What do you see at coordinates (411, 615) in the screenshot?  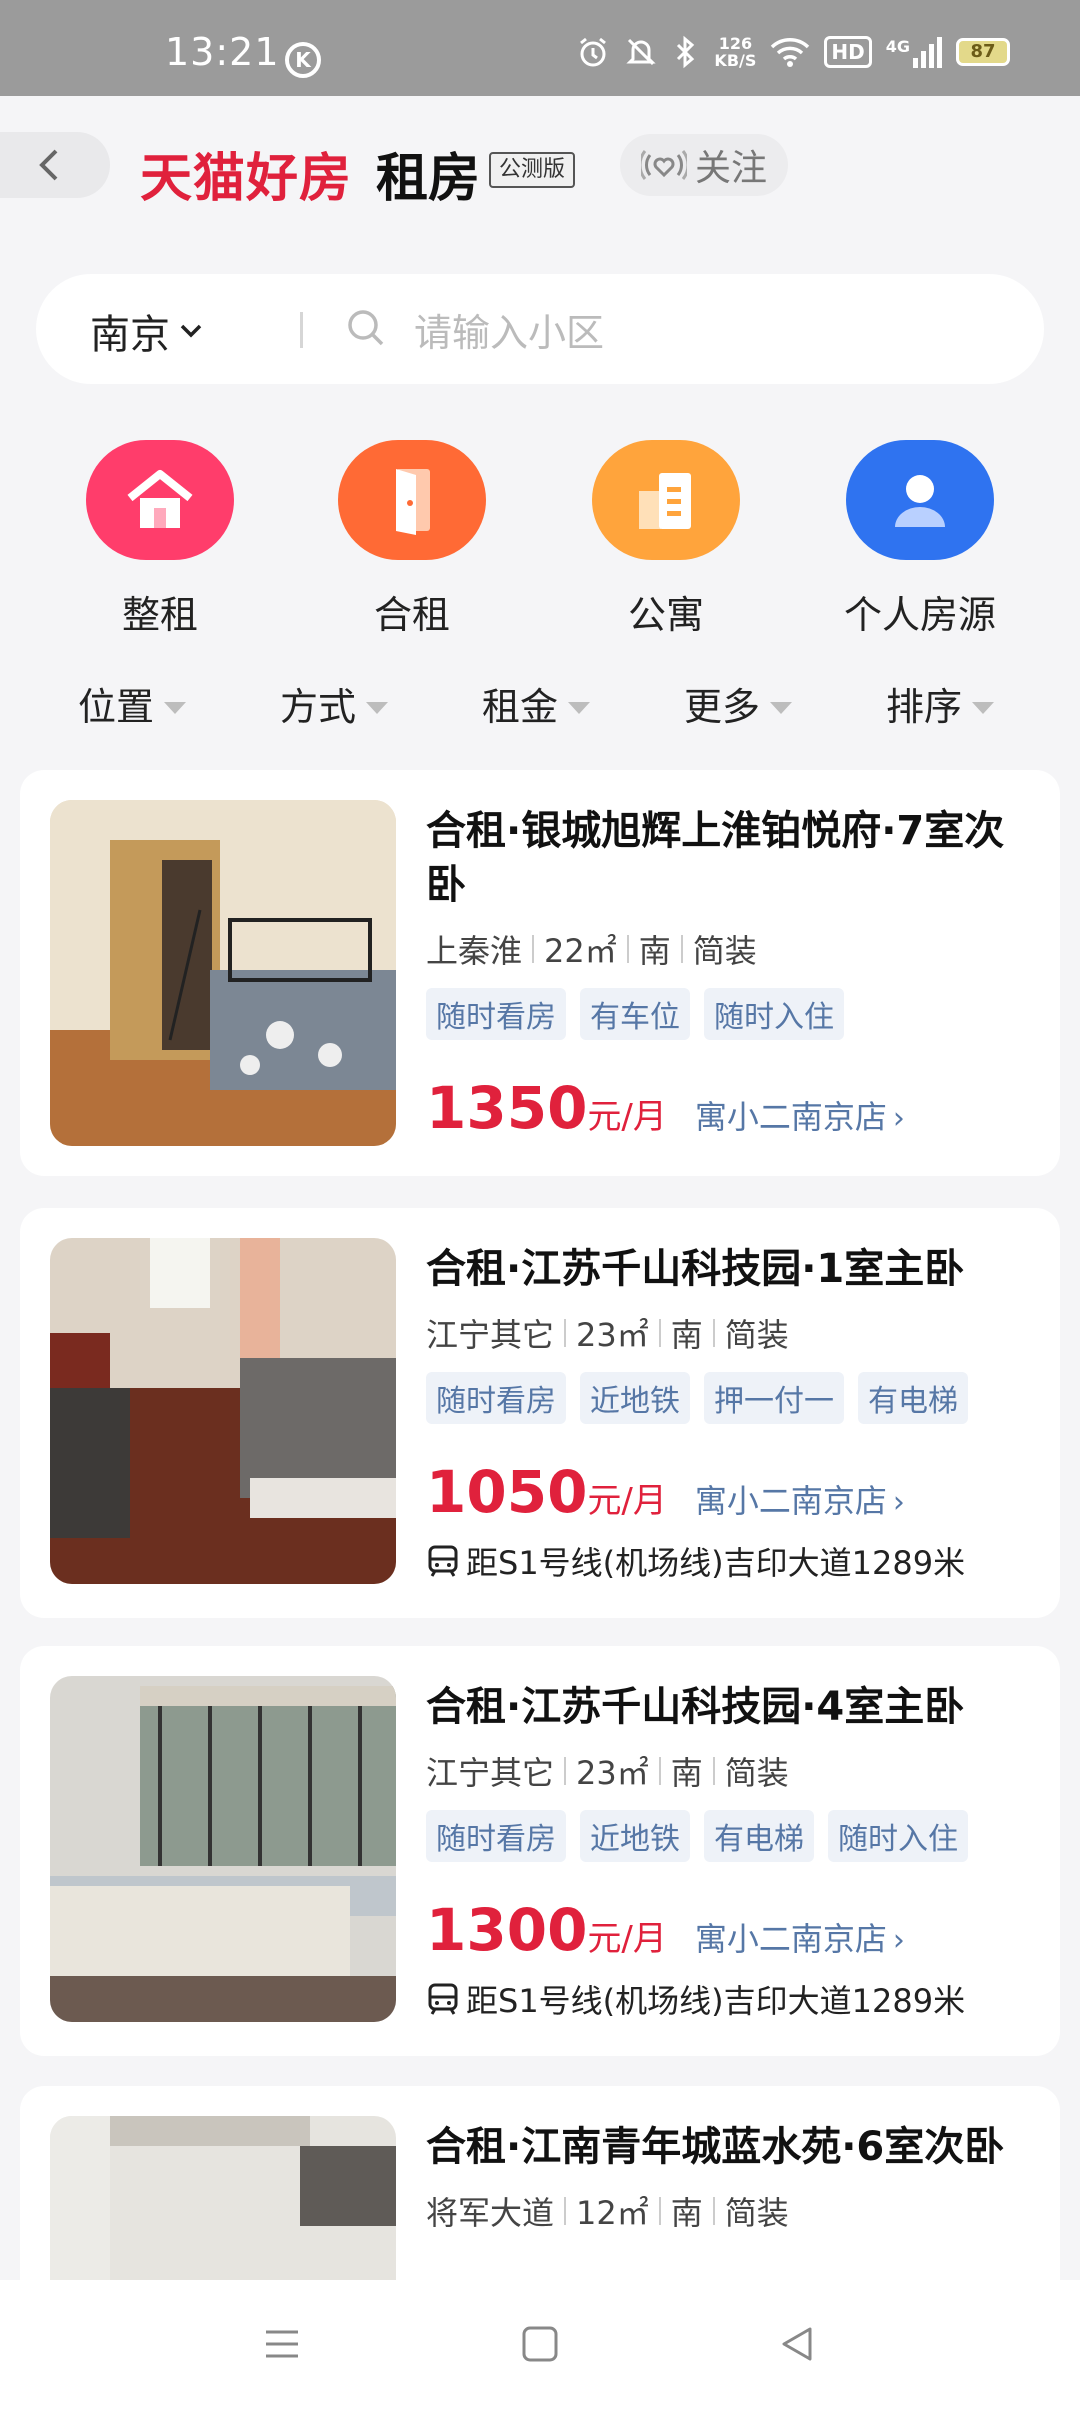 I see `category-label: 合租` at bounding box center [411, 615].